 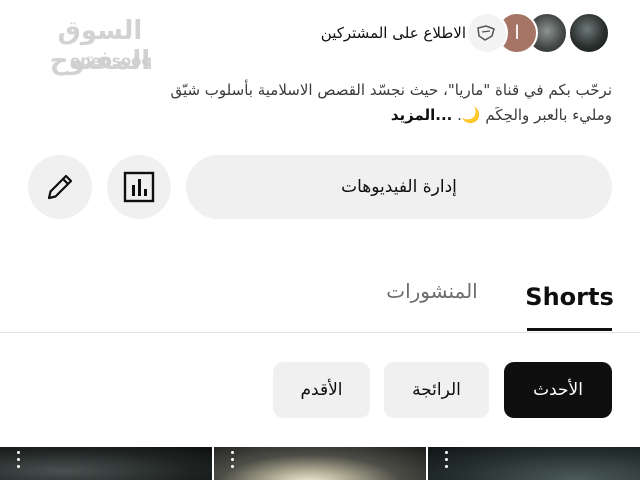 What do you see at coordinates (399, 187) in the screenshot?
I see `manage-videos-button: إدارة الفيديوهات` at bounding box center [399, 187].